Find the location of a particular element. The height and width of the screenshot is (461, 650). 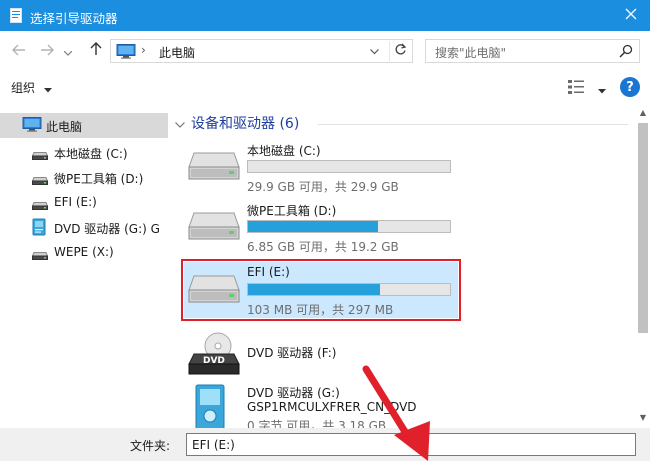

refresh-button is located at coordinates (400, 51).